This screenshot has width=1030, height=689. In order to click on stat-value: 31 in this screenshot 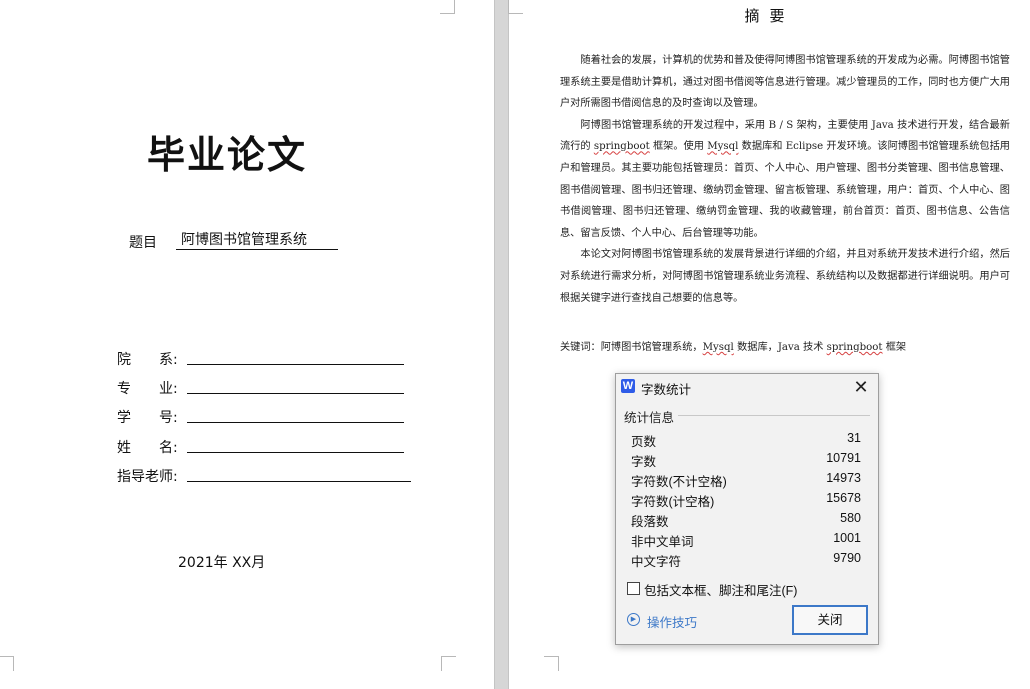, I will do `click(854, 438)`.